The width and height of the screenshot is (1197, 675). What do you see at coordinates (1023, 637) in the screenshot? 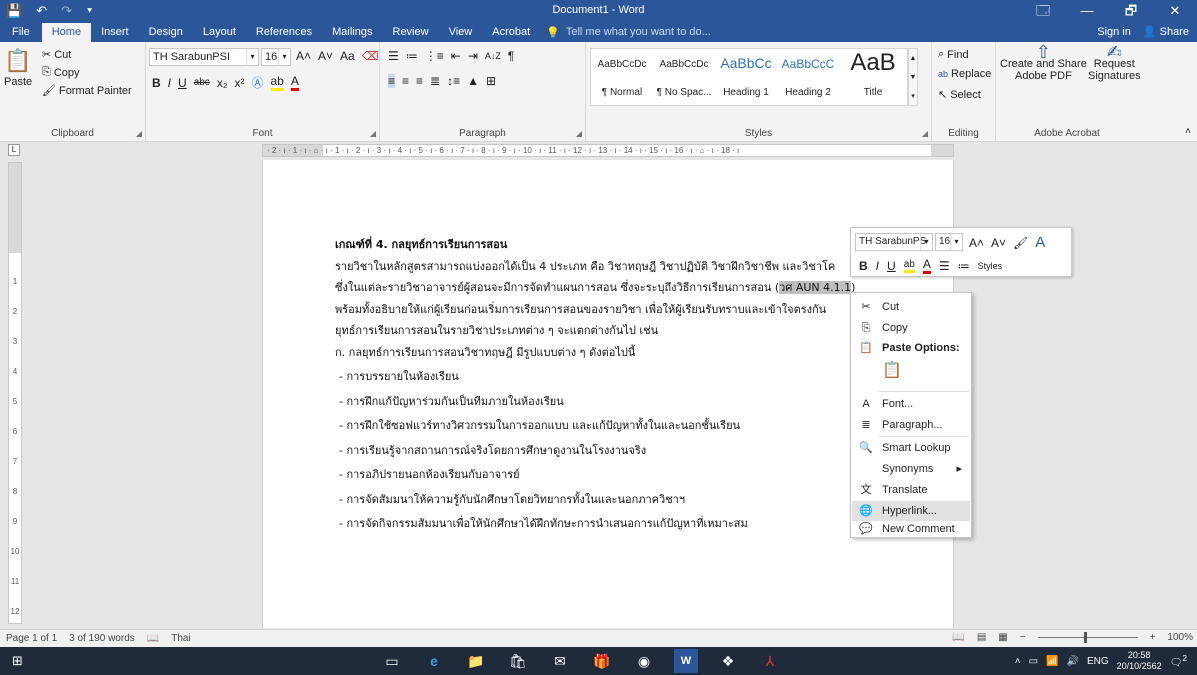
I see `zoom-out-icon: −` at bounding box center [1023, 637].